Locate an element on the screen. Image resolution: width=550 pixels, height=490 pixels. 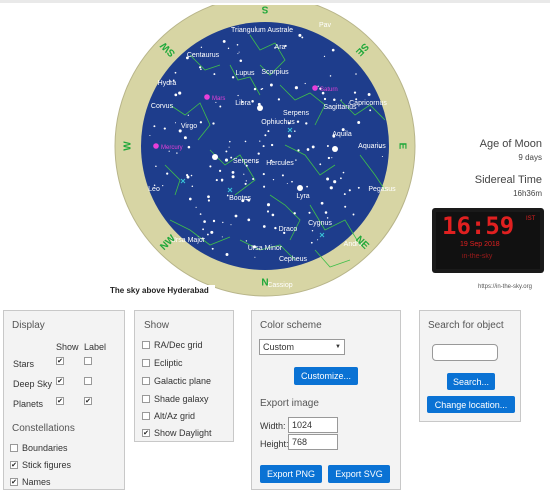
constellation-label: Ophiuchus is located at coordinates (278, 122).